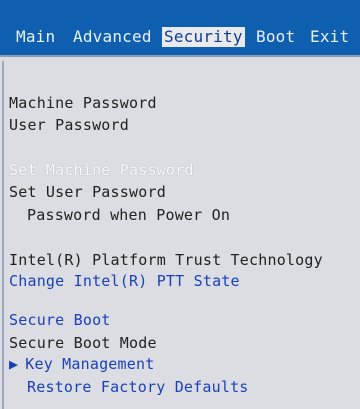 This screenshot has height=409, width=360. What do you see at coordinates (166, 260) in the screenshot?
I see `intel-ptt-item: Intel(R) Platform Trust Technology` at bounding box center [166, 260].